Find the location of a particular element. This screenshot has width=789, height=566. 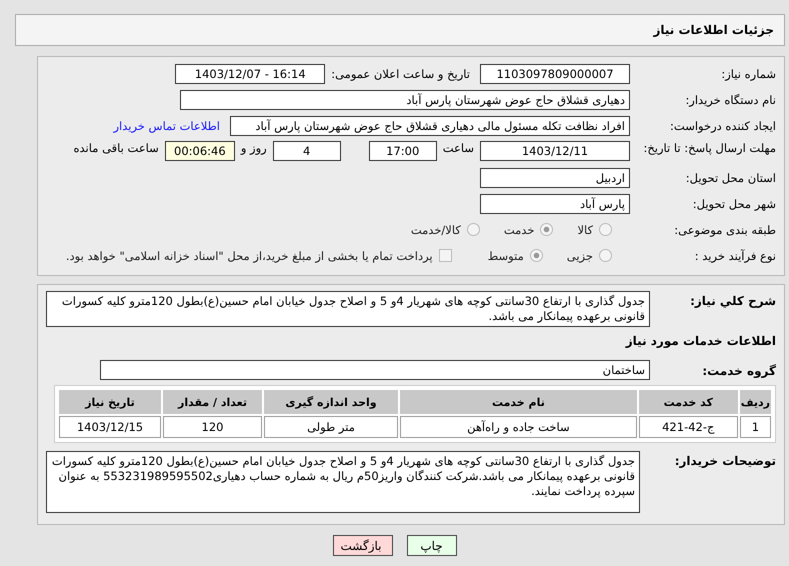

buyer-notes-field: جدول گذاری با ارتفاع 30سانتی کوچه های شهریار 4و 5 و اصلاح جدول خیابان امام حسین(ع)بطول 120مترو کلیه کسورات قانونی برعهده پیمانکار می باشد.شرکت کنندگان واریز50م ریال به شماره حساب دهیاری553231989595502 به عنوان سپرده پرداخت نمایند. is located at coordinates (343, 482).